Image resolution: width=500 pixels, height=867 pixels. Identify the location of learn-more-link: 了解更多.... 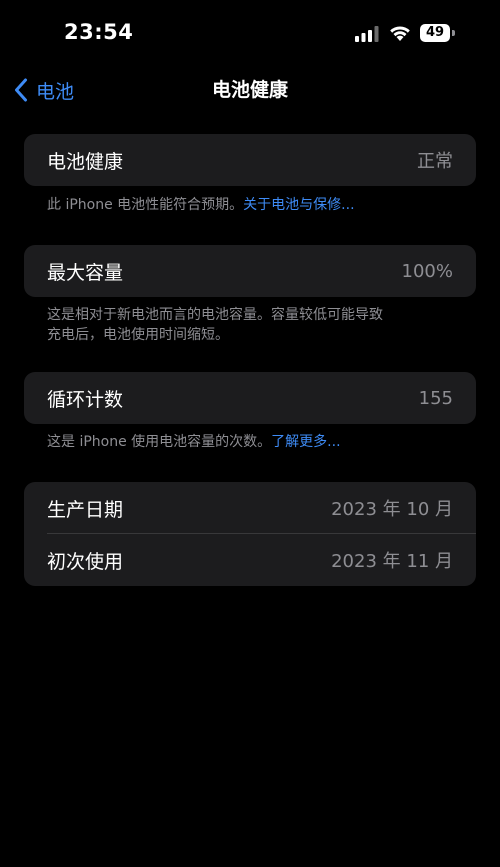
(305, 442).